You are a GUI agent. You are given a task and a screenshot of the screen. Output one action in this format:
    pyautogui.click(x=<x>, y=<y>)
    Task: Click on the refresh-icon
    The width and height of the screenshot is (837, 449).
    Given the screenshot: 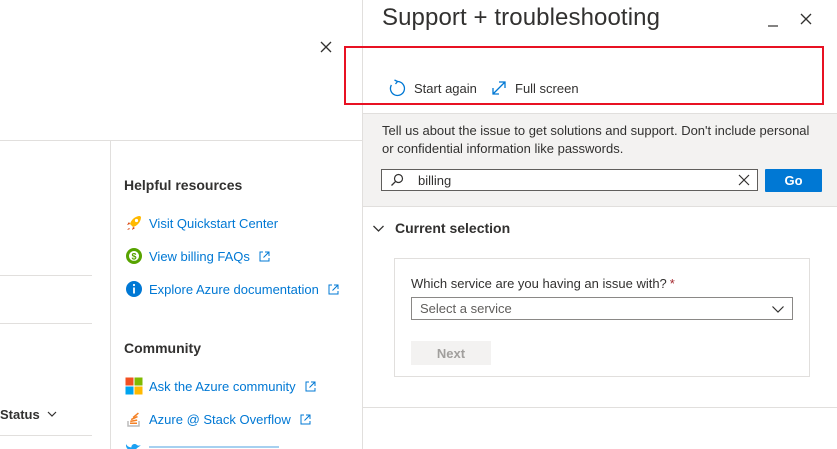 What is the action you would take?
    pyautogui.click(x=397, y=87)
    